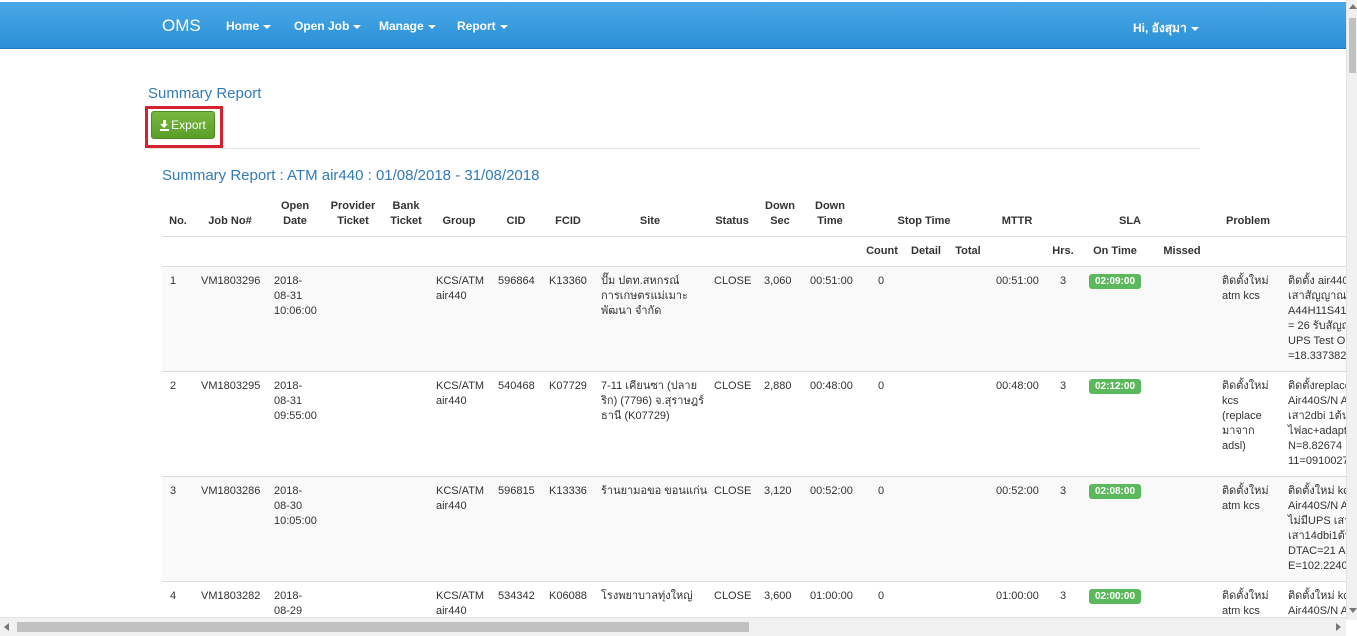 The width and height of the screenshot is (1357, 636). What do you see at coordinates (1115, 281) in the screenshot?
I see `on-time-badge: 02:09:00` at bounding box center [1115, 281].